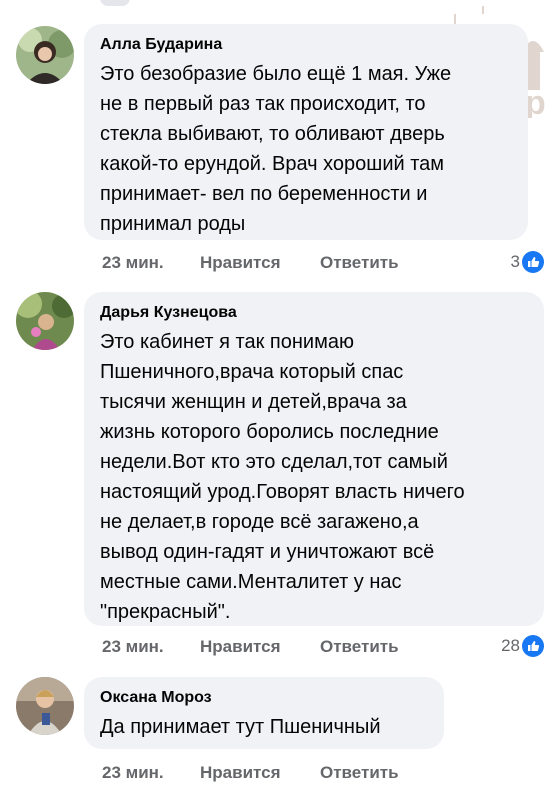  What do you see at coordinates (264, 713) in the screenshot?
I see `comment-bubble: Оксана Мороз Да принимает тут Пшеничный` at bounding box center [264, 713].